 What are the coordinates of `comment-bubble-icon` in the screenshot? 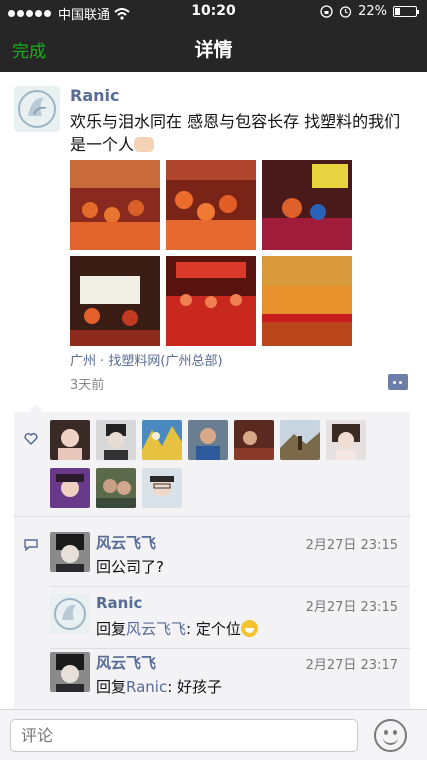 It's located at (31, 545).